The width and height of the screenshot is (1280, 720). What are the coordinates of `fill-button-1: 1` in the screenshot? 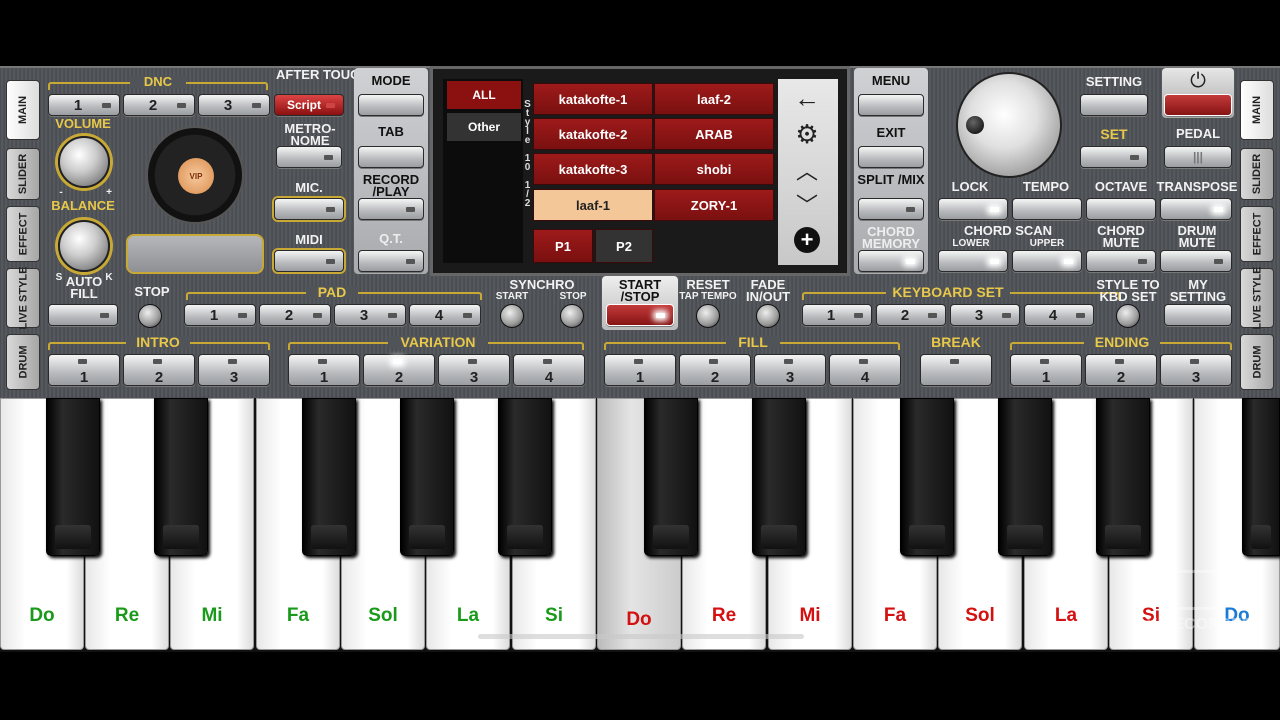 It's located at (640, 370).